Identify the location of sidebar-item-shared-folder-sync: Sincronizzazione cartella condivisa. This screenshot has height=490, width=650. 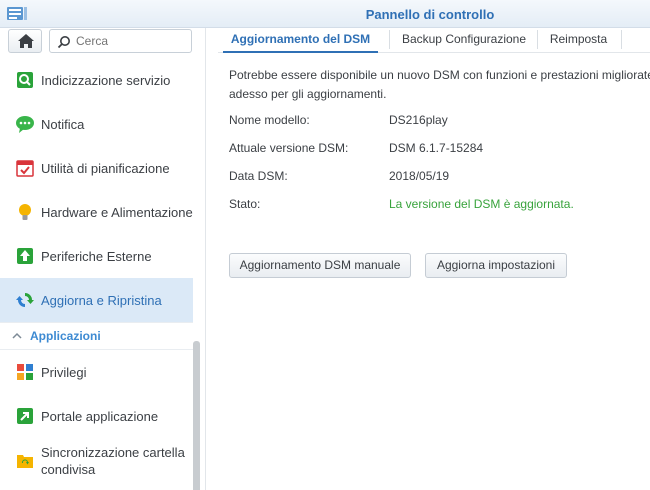
(96, 461).